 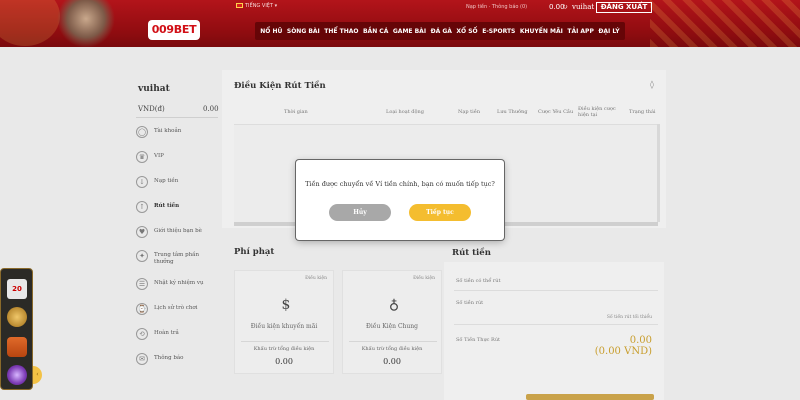 I want to click on top-info-links: Nạp tiền · Thông báo (0), so click(x=496, y=7).